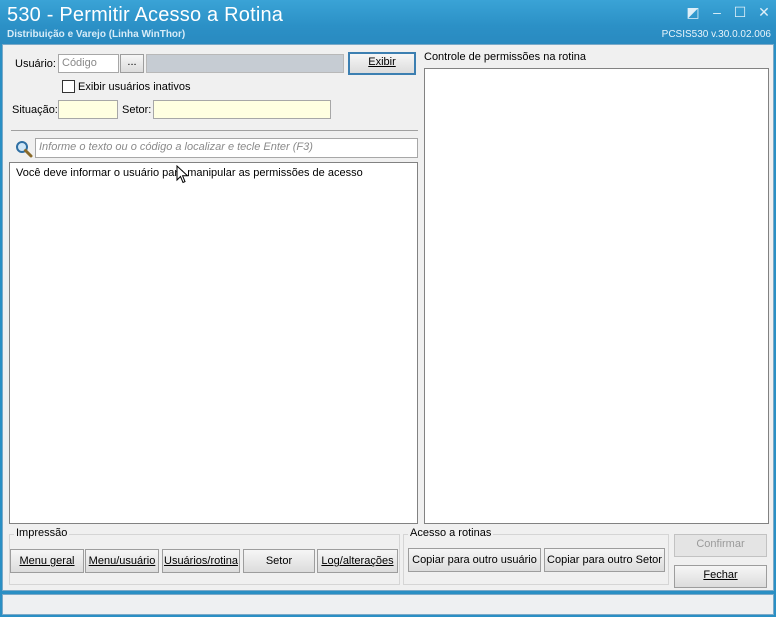 The height and width of the screenshot is (617, 776). What do you see at coordinates (214, 130) in the screenshot?
I see `separator` at bounding box center [214, 130].